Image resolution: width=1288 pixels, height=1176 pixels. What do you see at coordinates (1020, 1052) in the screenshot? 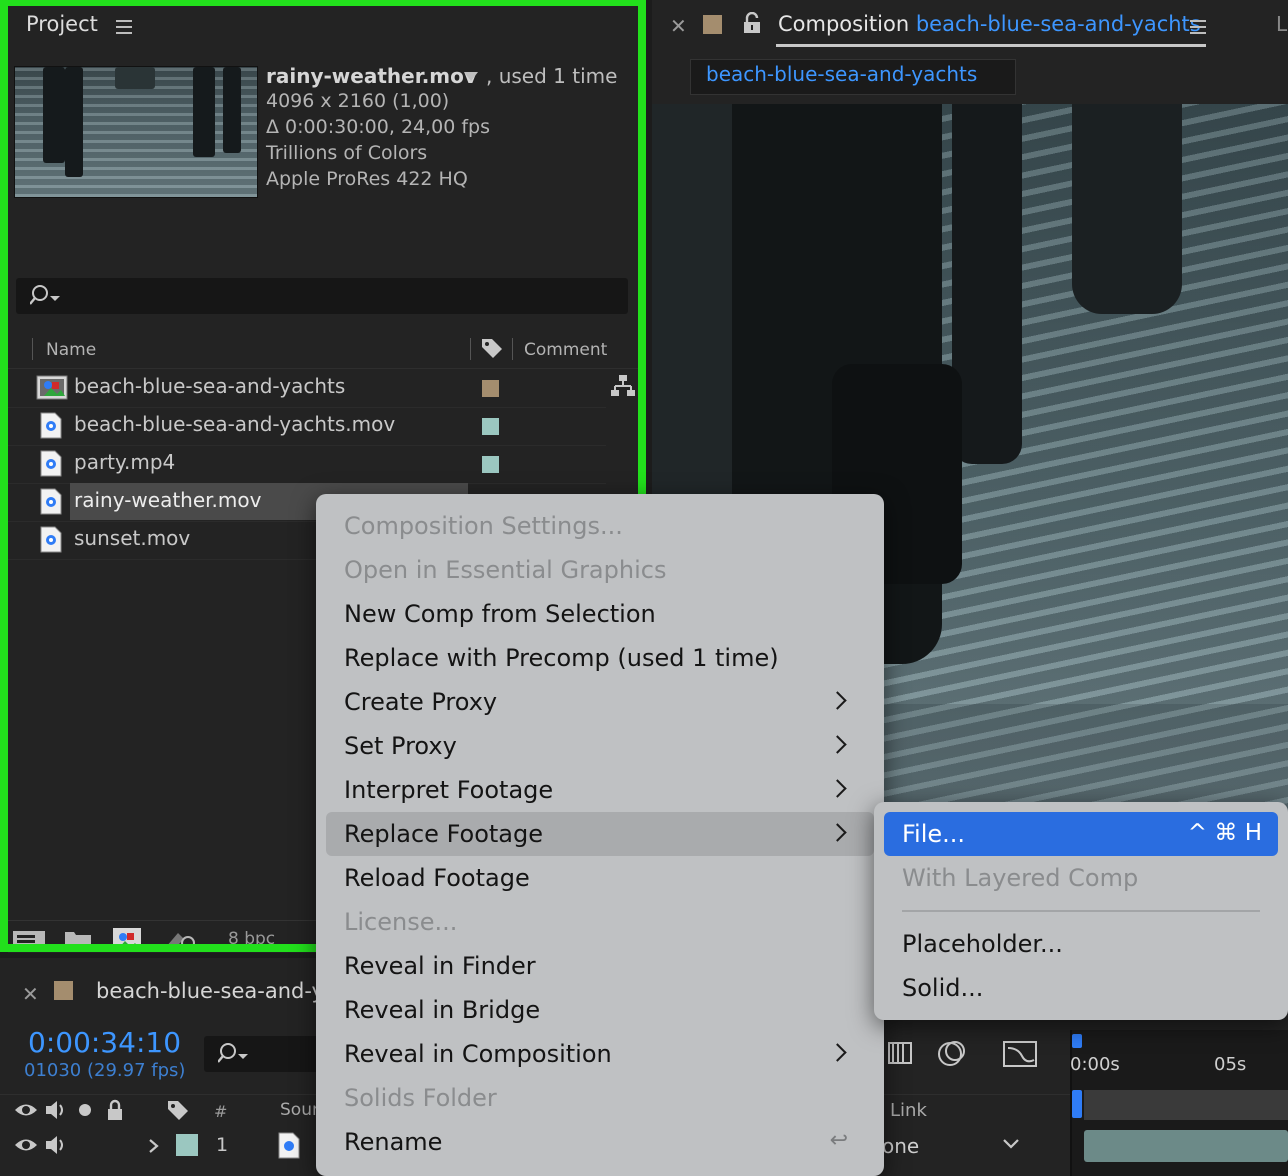
I see `graph-editor-icon` at bounding box center [1020, 1052].